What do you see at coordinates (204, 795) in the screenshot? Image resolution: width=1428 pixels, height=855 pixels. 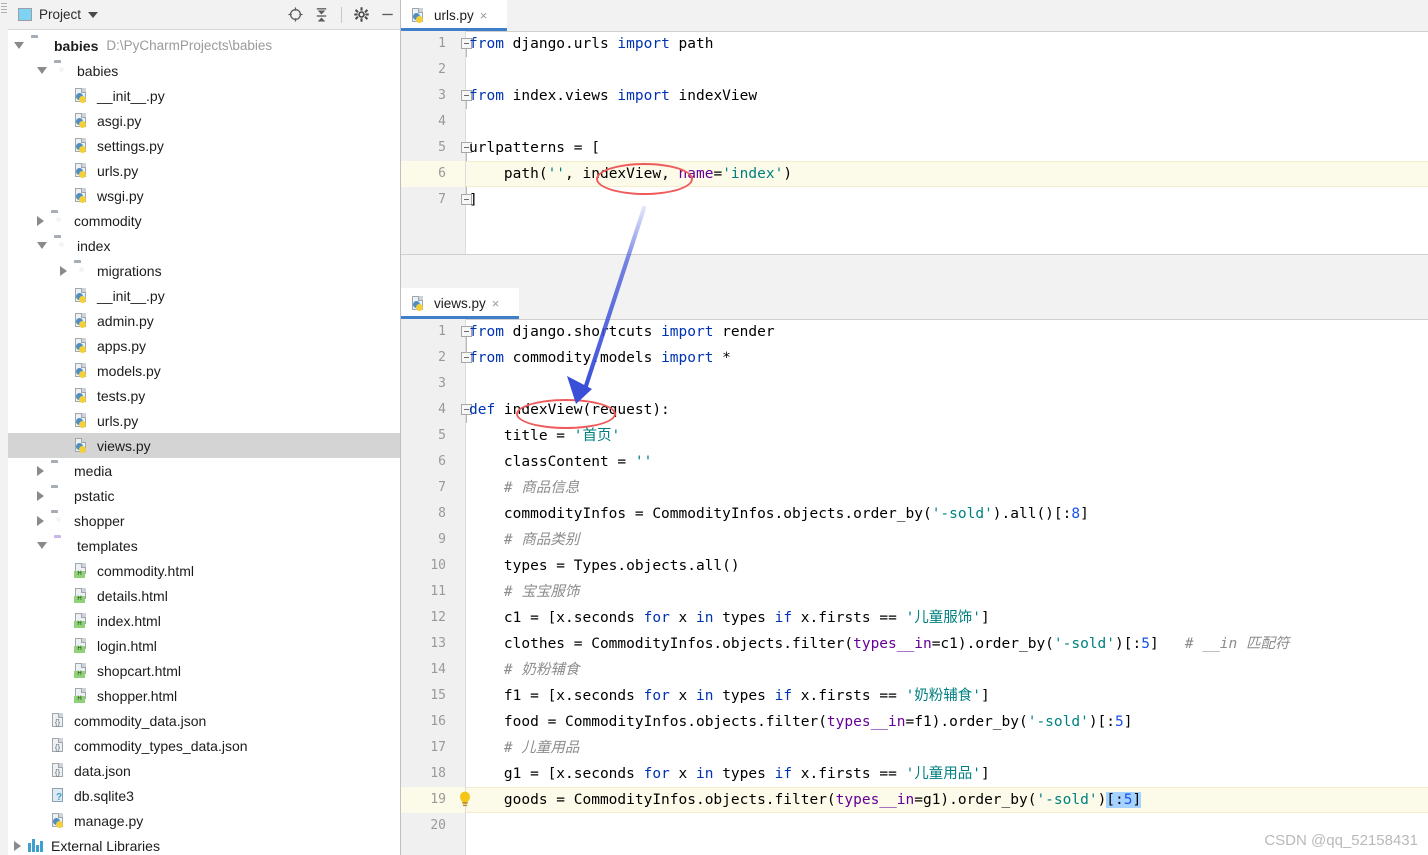 I see `tree-row: ? db.sqlite3` at bounding box center [204, 795].